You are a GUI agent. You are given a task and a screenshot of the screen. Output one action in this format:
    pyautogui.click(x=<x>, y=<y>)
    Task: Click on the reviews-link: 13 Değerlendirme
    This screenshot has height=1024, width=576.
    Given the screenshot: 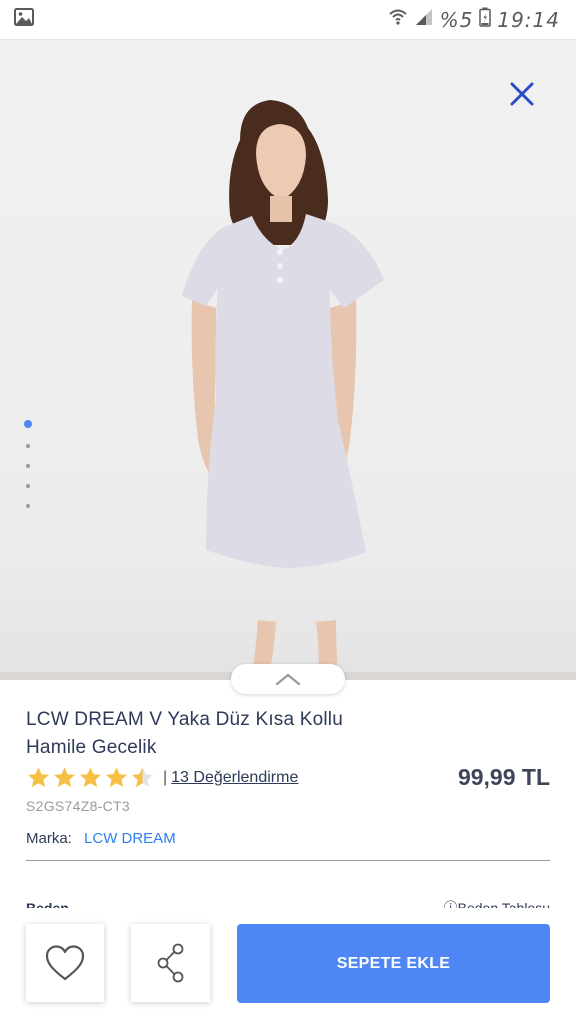 What is the action you would take?
    pyautogui.click(x=234, y=778)
    